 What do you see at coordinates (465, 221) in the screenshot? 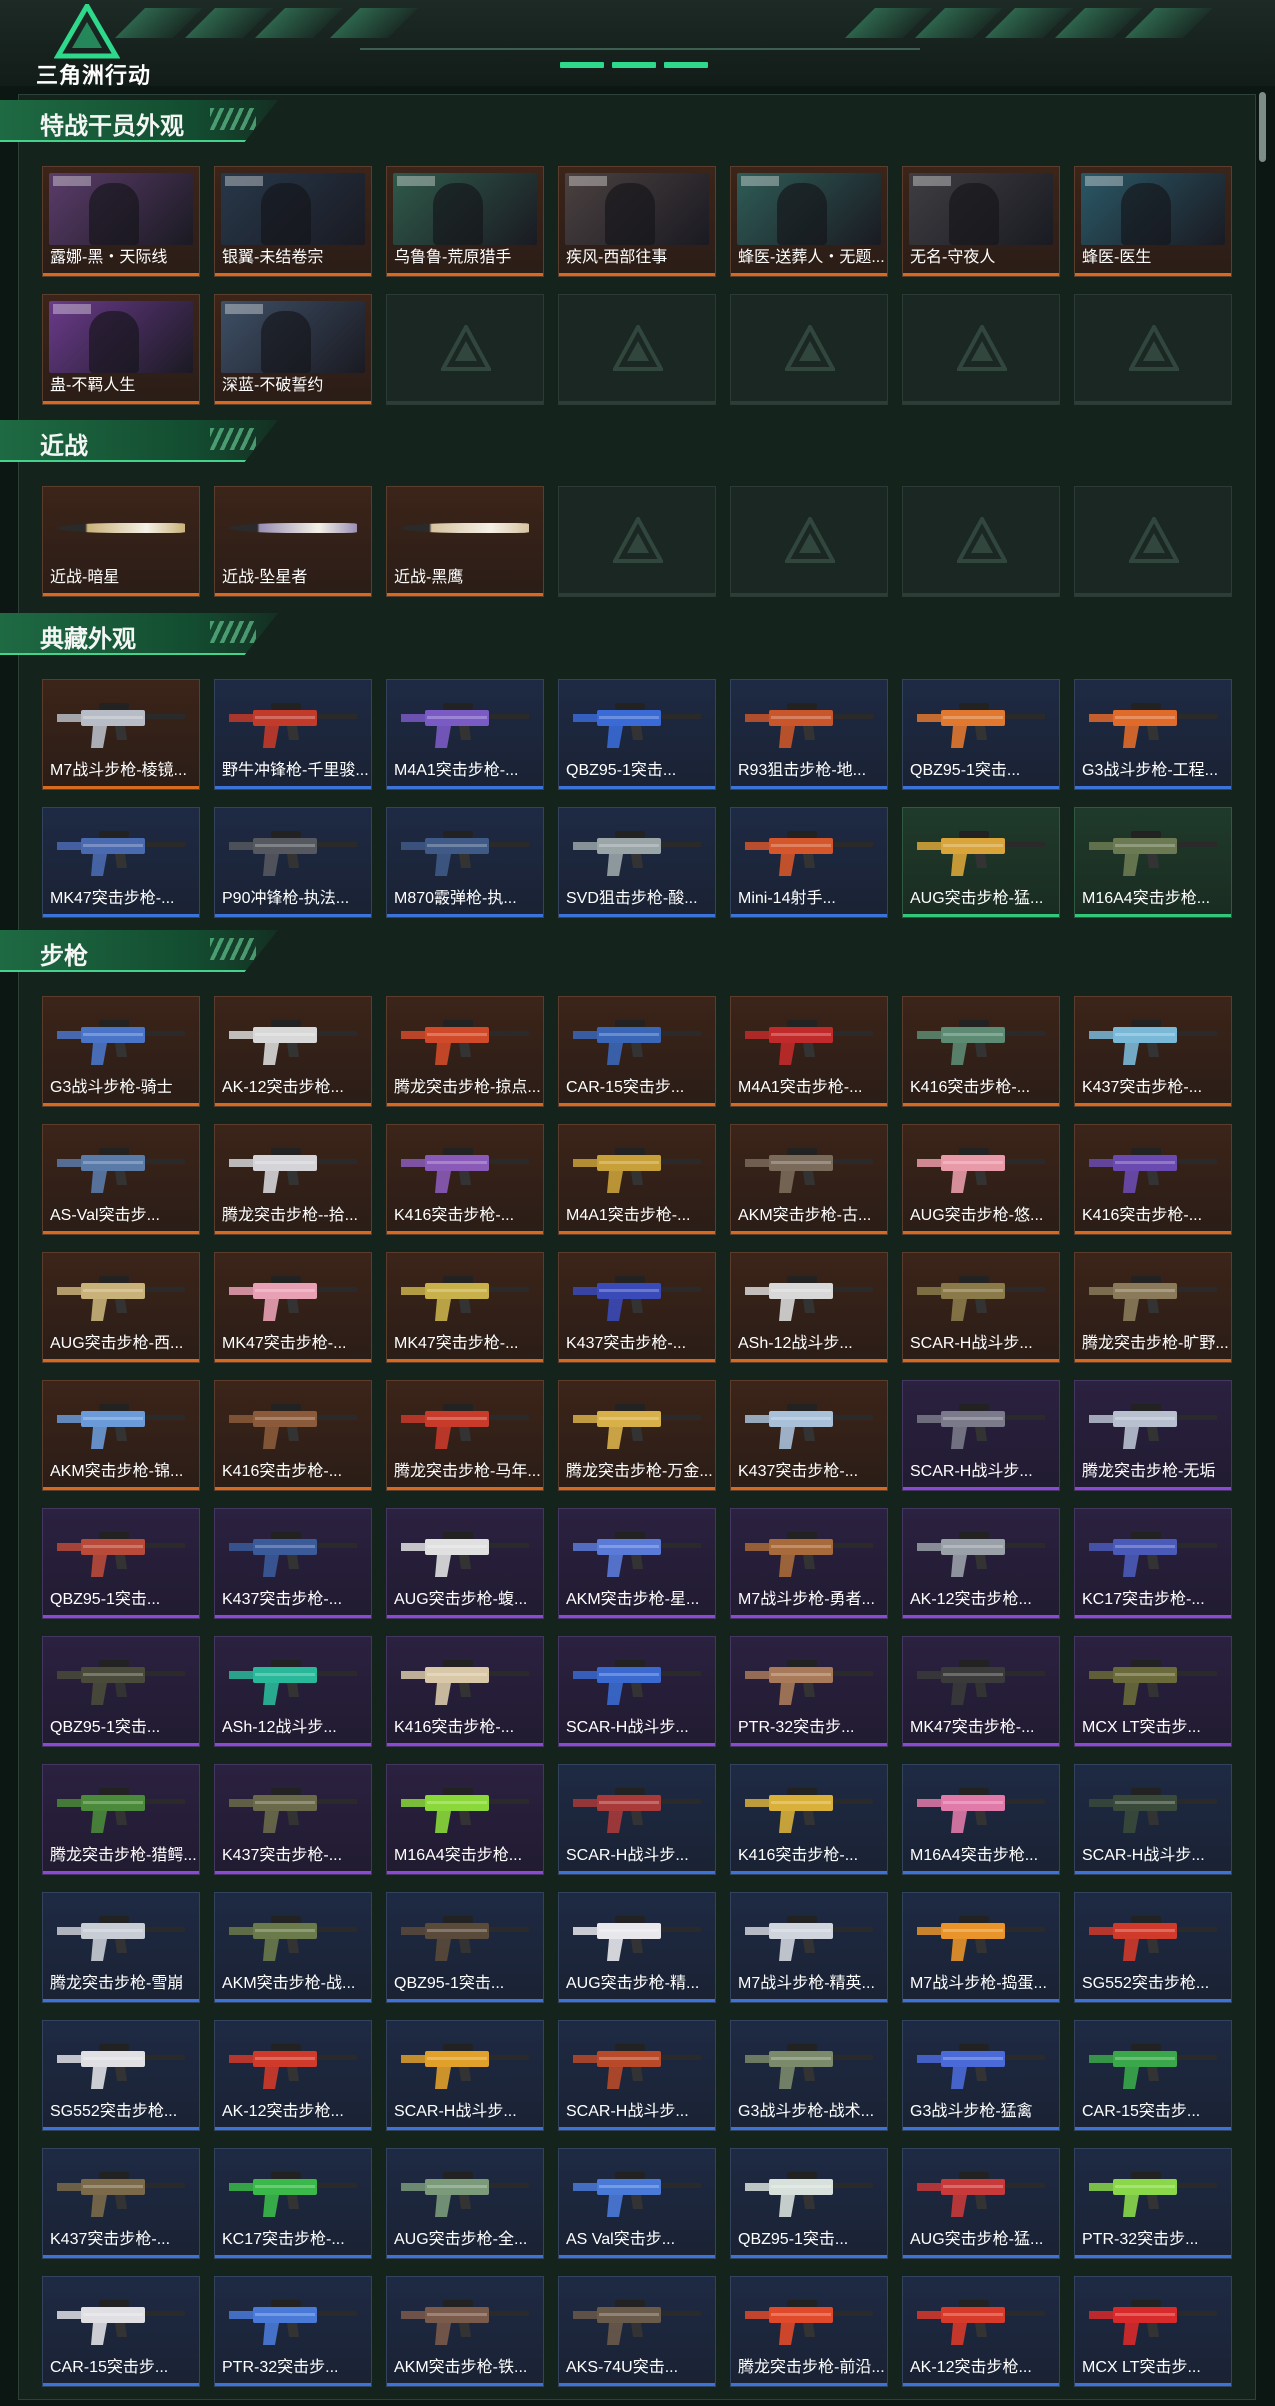
I see `skin-card: 乌鲁鲁-荒原猎手` at bounding box center [465, 221].